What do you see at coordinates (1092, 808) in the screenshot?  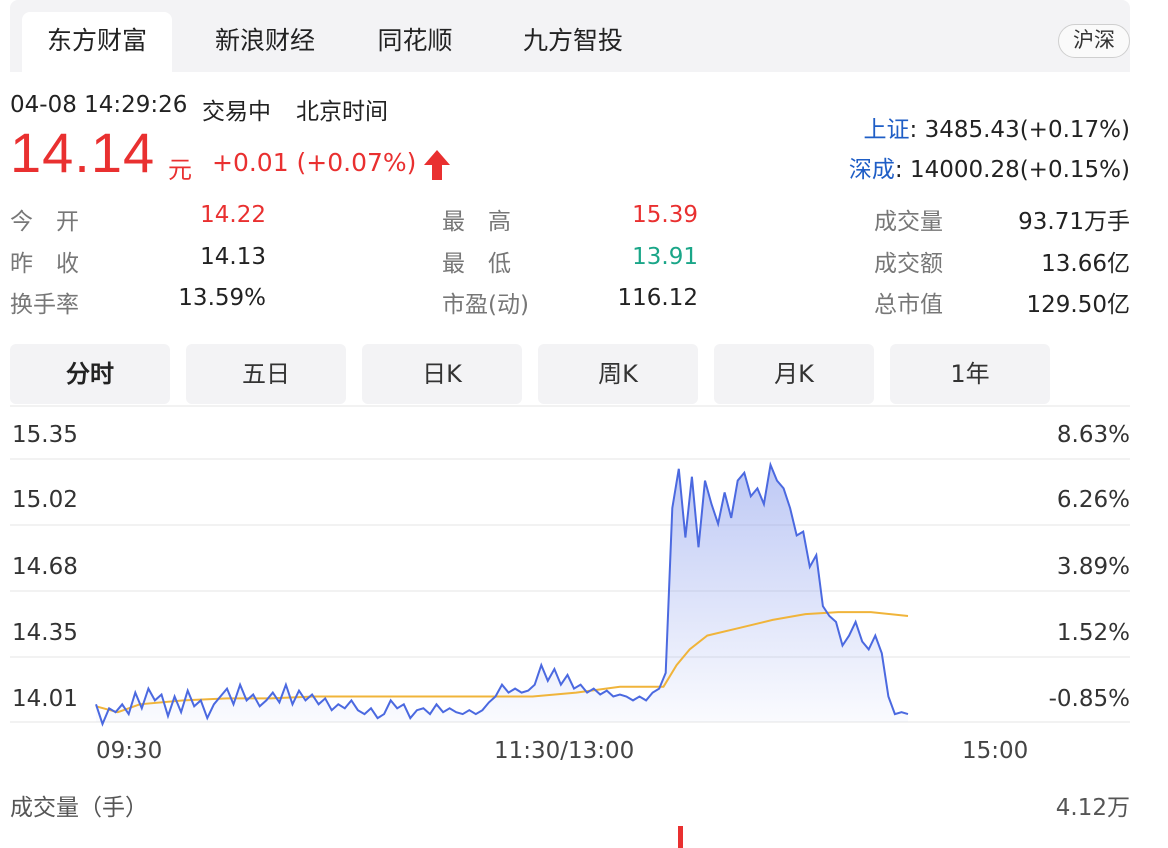 I see `volume-max-label: 4.12万` at bounding box center [1092, 808].